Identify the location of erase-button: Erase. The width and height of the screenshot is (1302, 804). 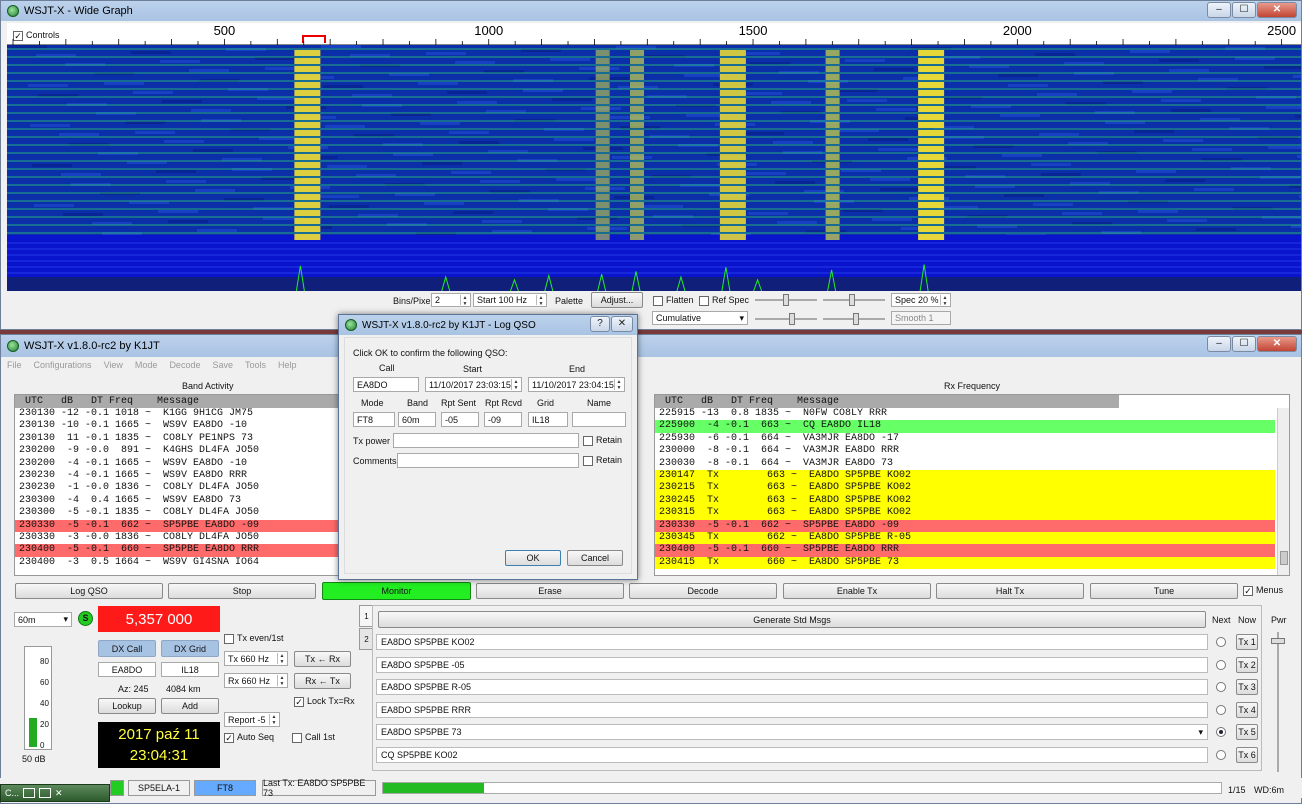
(550, 591).